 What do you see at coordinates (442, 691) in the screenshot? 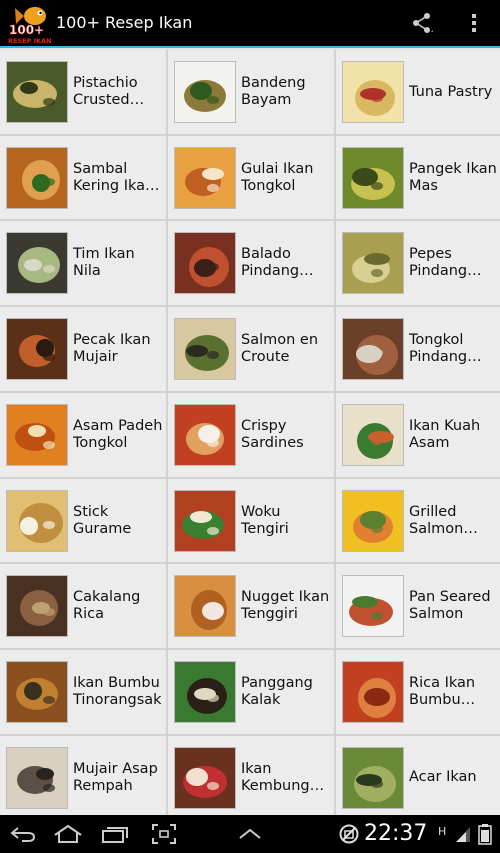
I see `recipe-title: Rica Ikan Bumbu Pedas` at bounding box center [442, 691].